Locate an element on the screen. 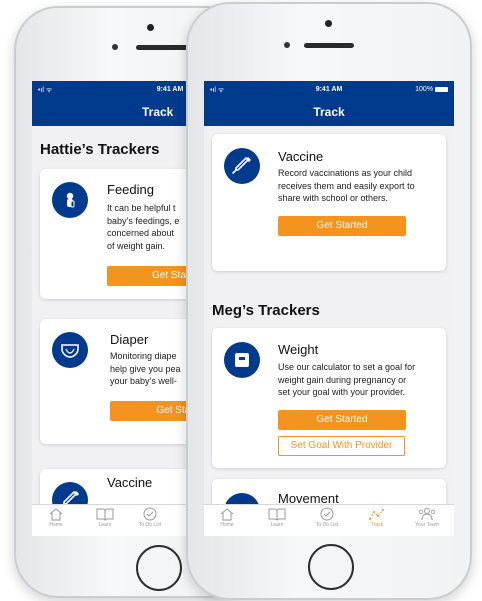  section-title-hattie: Hattie’s Trackers is located at coordinates (100, 149).